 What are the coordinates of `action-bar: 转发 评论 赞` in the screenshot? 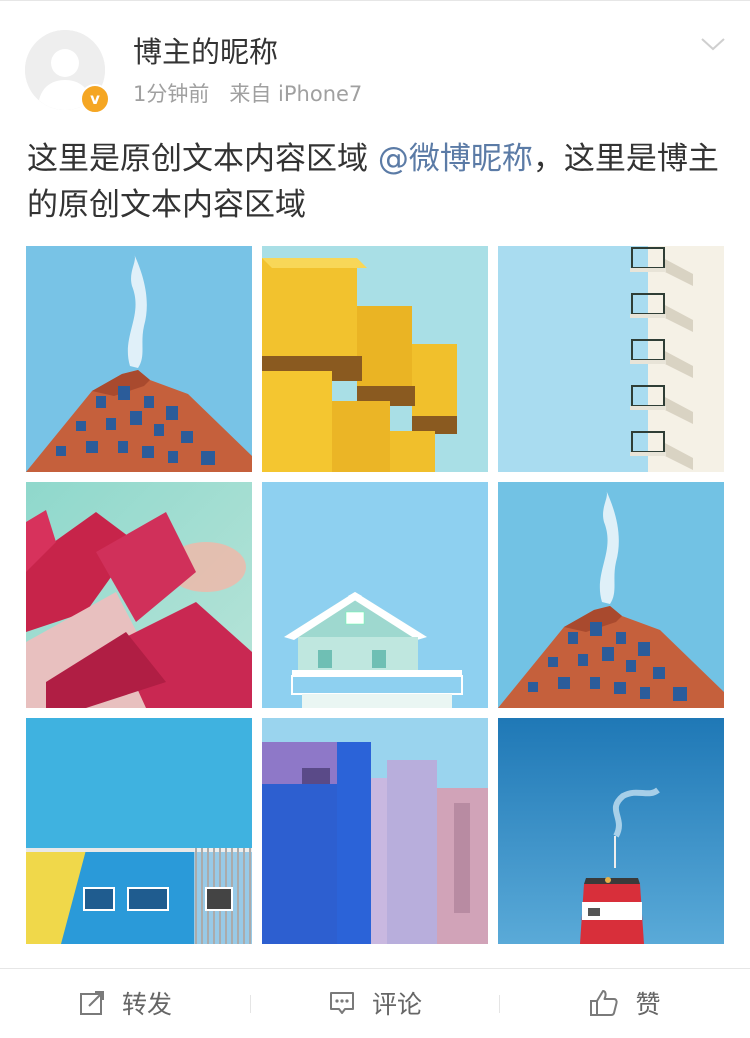 It's located at (375, 1003).